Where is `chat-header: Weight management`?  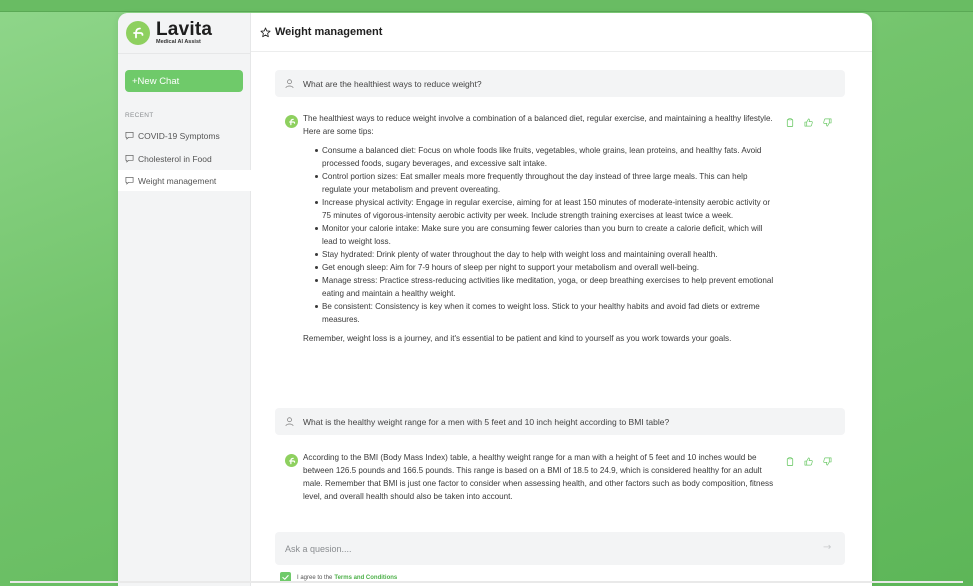 chat-header: Weight management is located at coordinates (561, 32).